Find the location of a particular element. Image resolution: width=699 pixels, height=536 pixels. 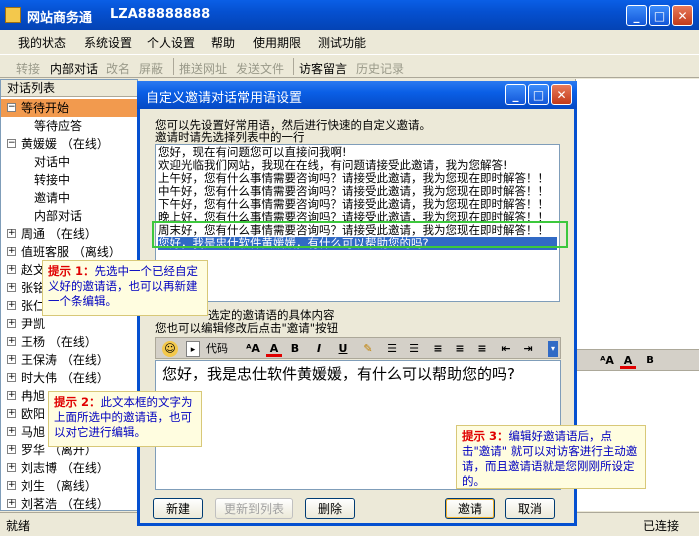

numbered-list-icon: ☰ is located at coordinates (392, 349).